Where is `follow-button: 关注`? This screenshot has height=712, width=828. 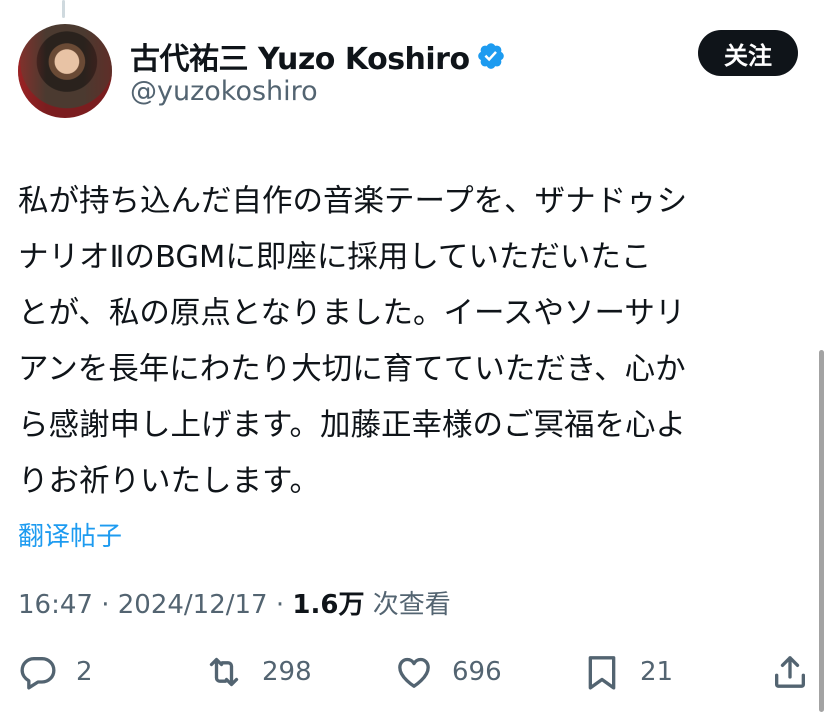 follow-button: 关注 is located at coordinates (748, 53).